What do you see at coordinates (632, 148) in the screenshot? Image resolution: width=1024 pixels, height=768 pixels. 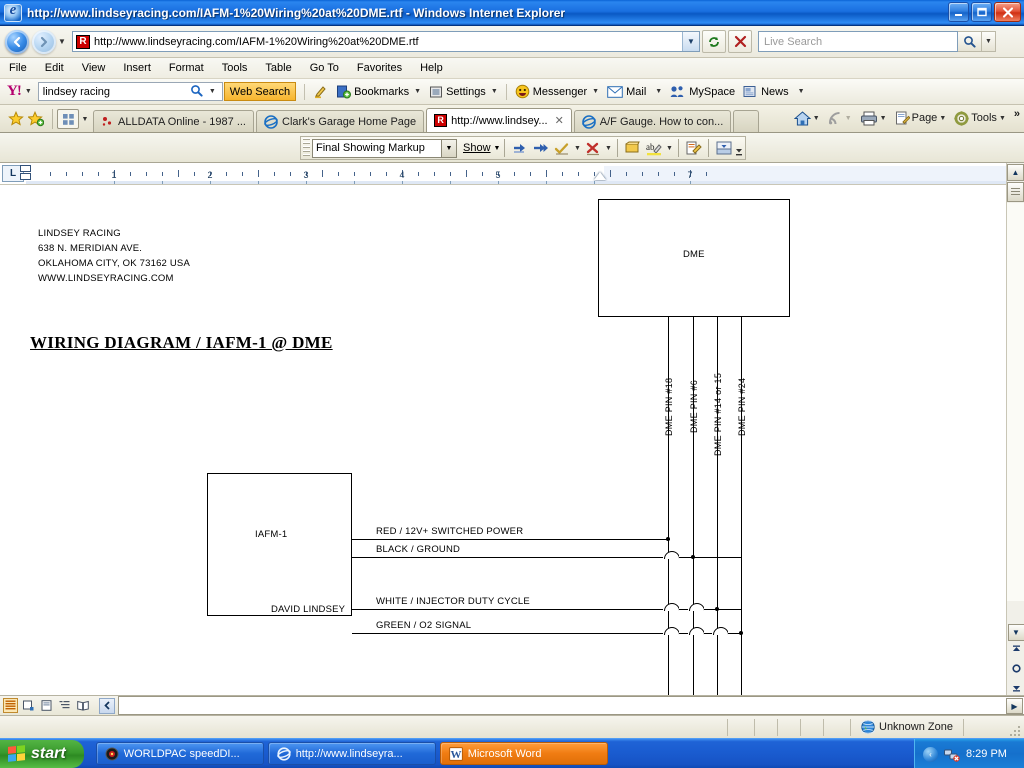 I see `new-comment-icon` at bounding box center [632, 148].